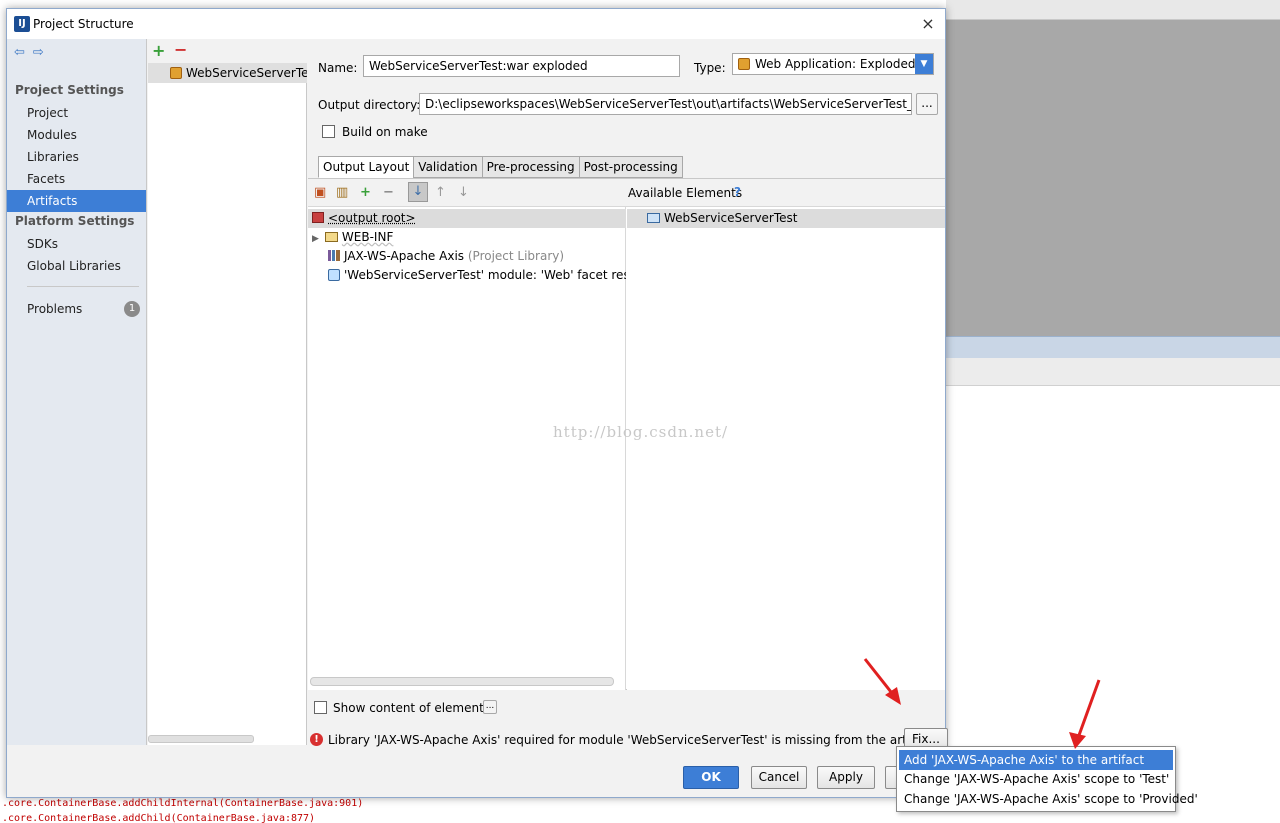 This screenshot has height=823, width=1280. What do you see at coordinates (320, 707) in the screenshot?
I see `show-content-checkbox` at bounding box center [320, 707].